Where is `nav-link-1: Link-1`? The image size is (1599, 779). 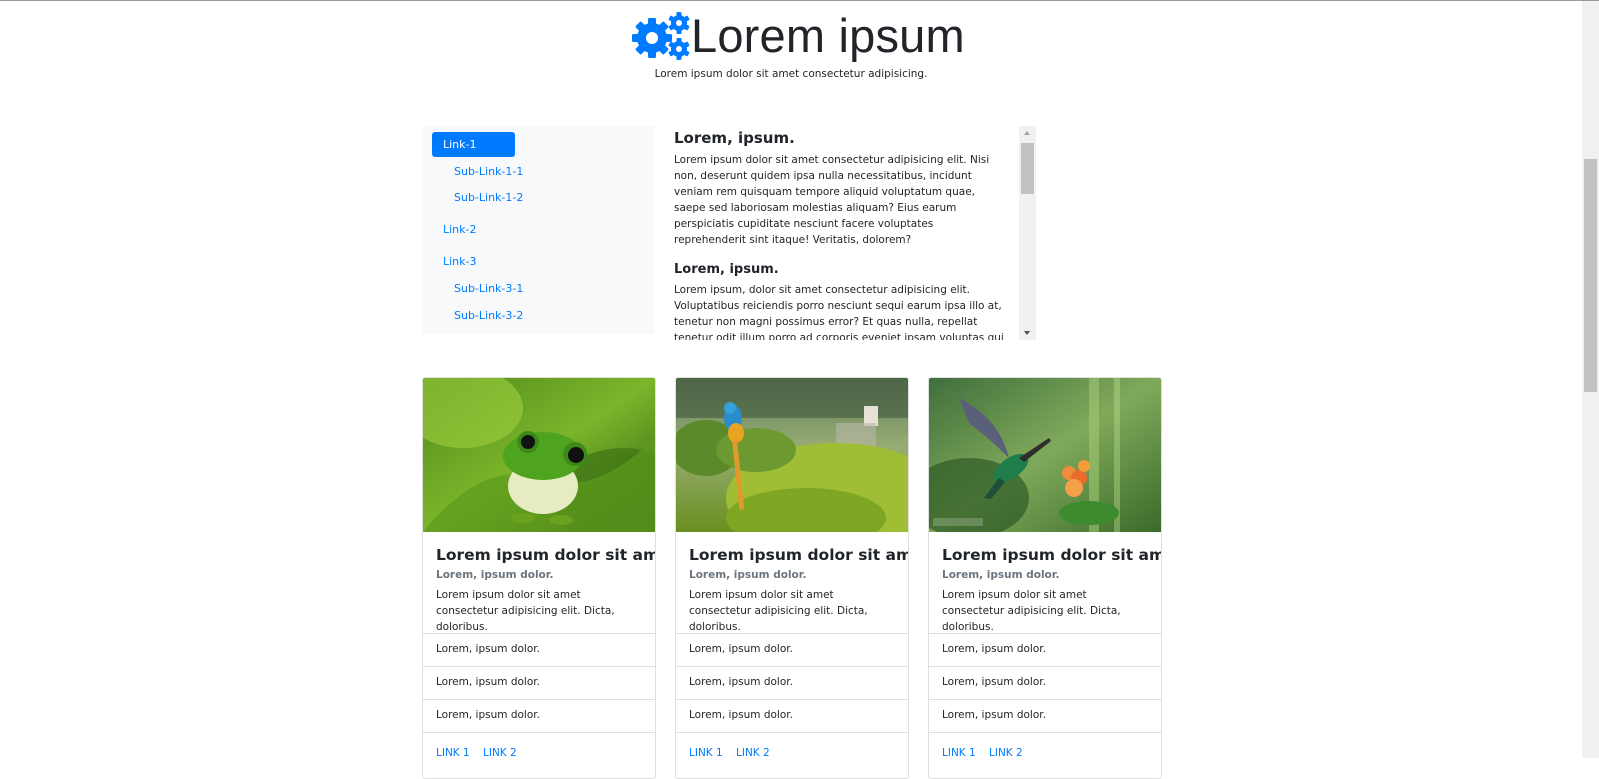
nav-link-1: Link-1 is located at coordinates (473, 144).